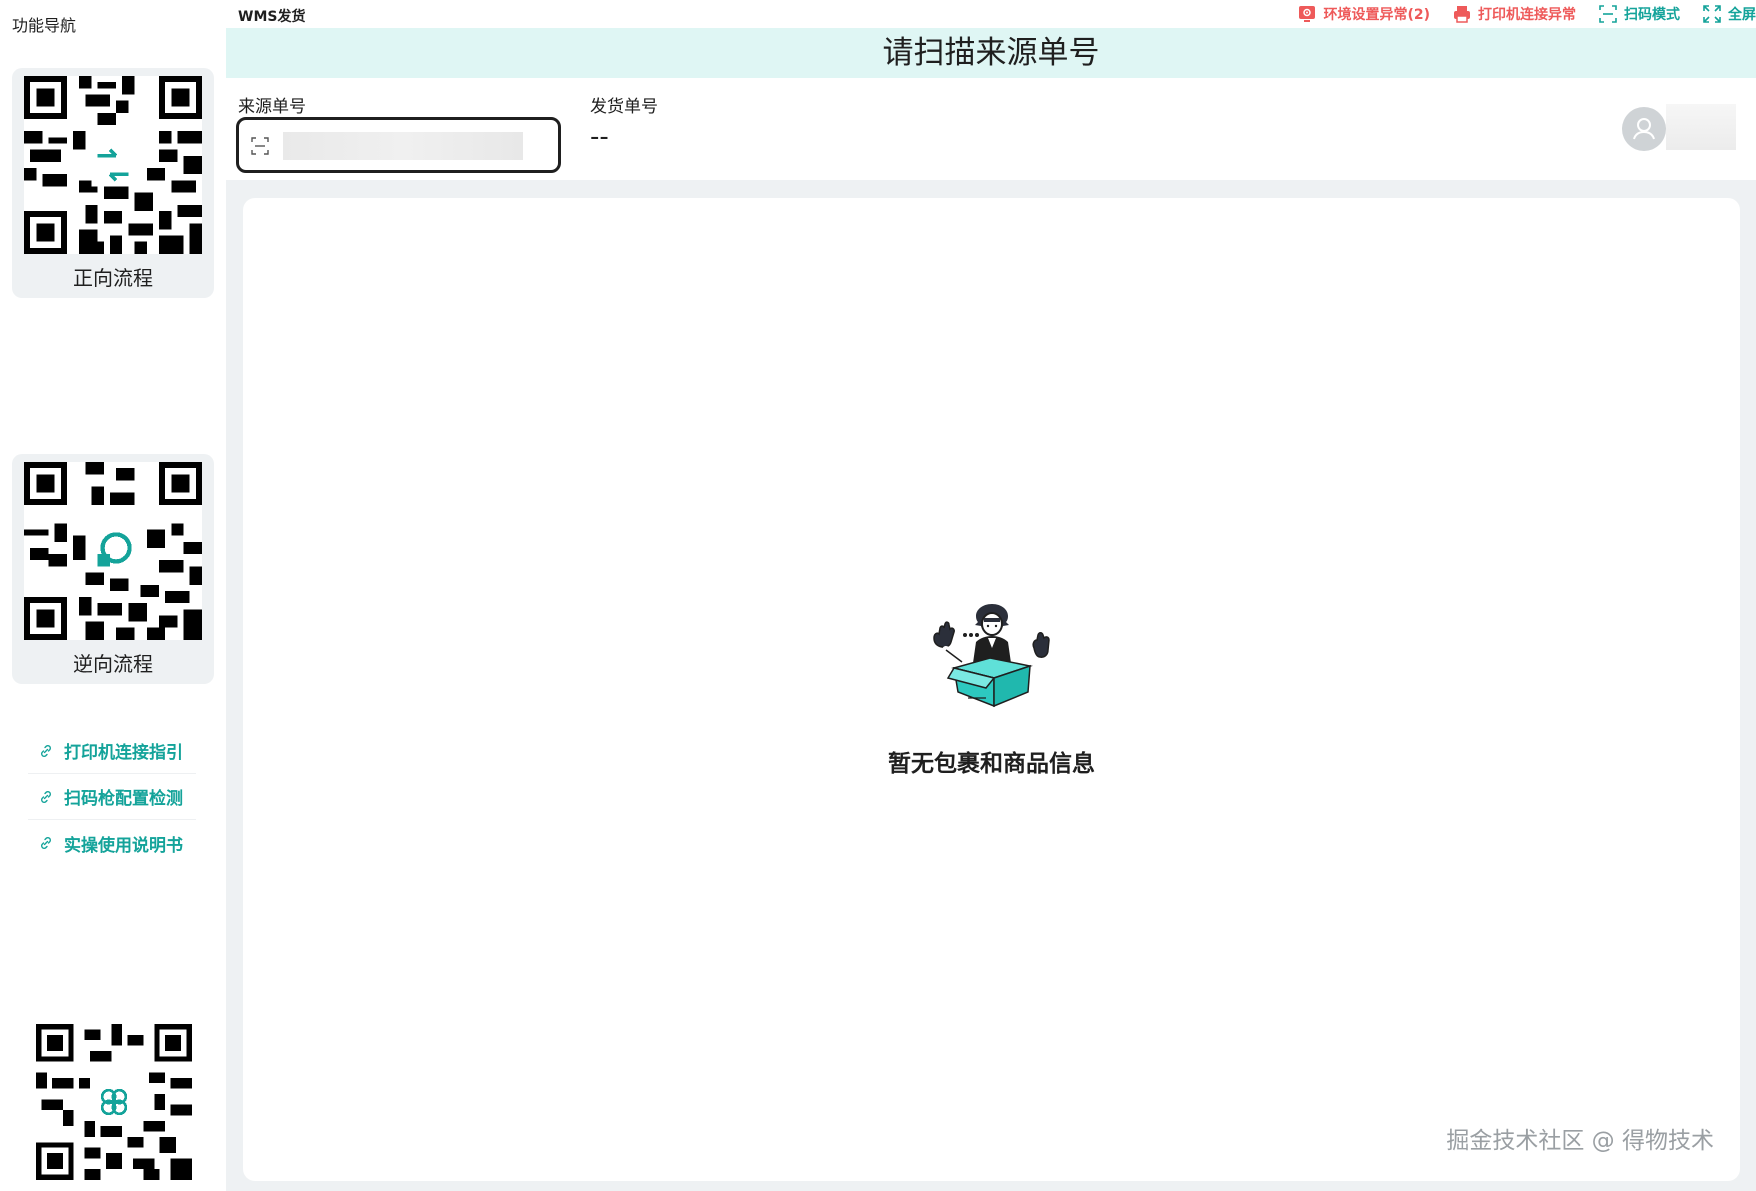 The image size is (1756, 1191). I want to click on qr-card-reverse: 逆向流程, so click(113, 569).